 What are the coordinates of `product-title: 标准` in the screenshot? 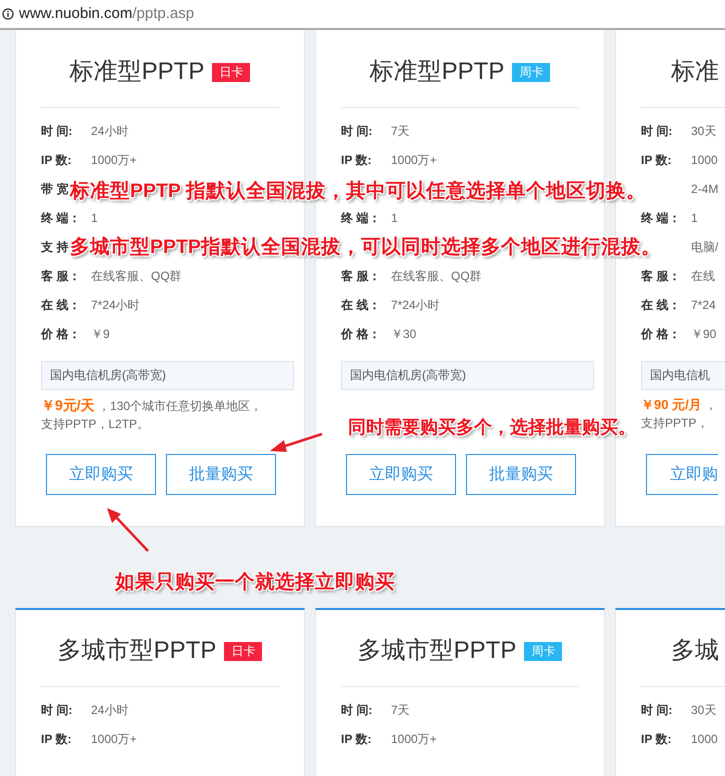 It's located at (695, 72).